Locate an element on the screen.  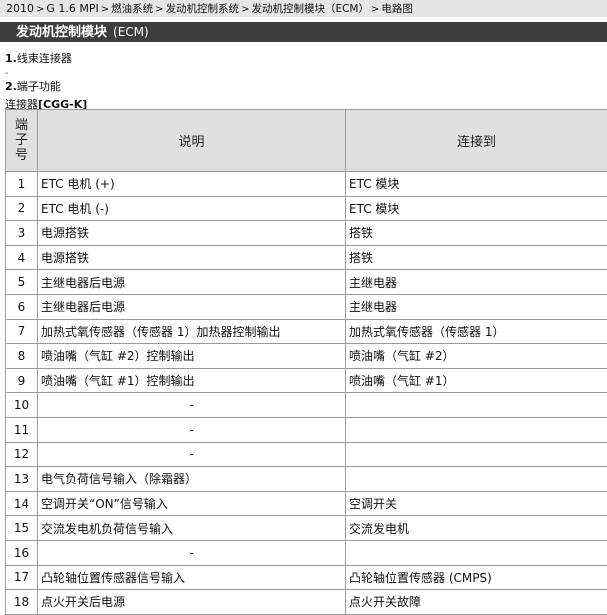
header-connect-to: 连接到 is located at coordinates (476, 141).